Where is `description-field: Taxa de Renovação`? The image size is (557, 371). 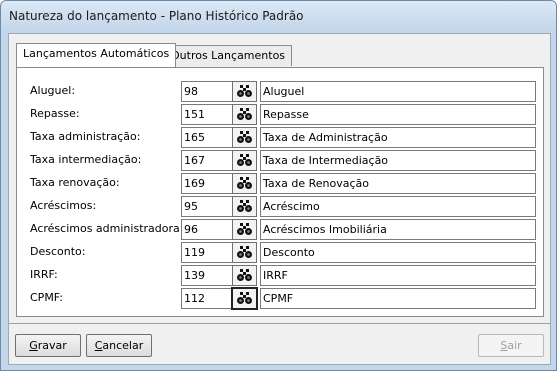
description-field: Taxa de Renovação is located at coordinates (398, 183).